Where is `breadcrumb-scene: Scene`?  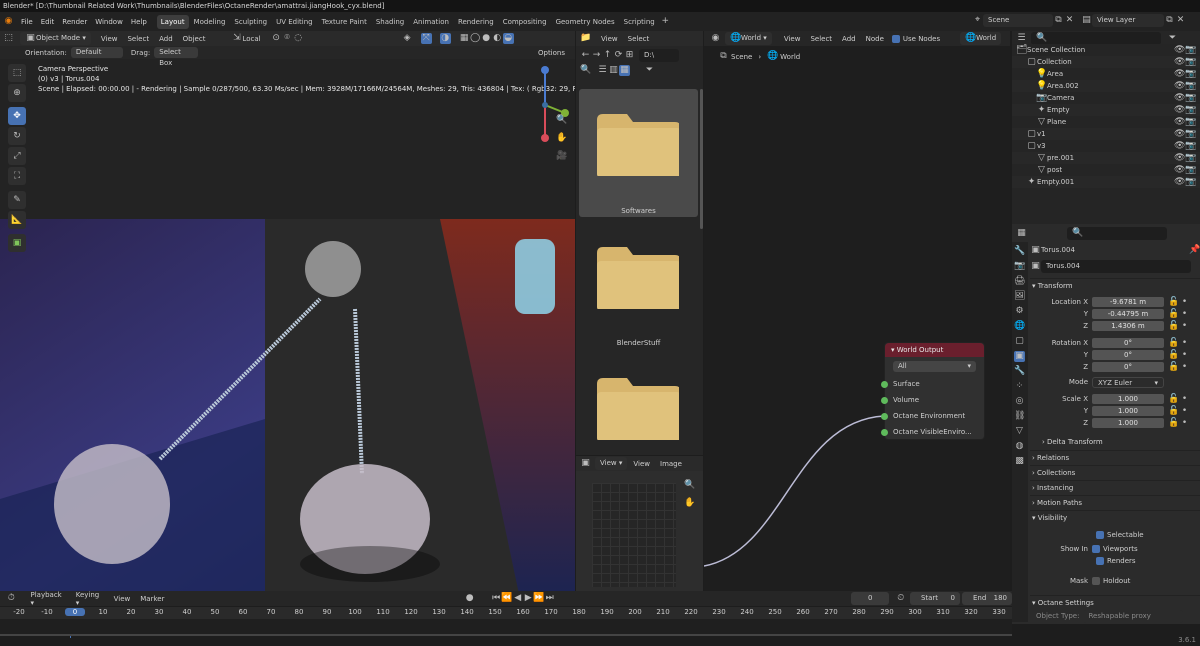 breadcrumb-scene: Scene is located at coordinates (741, 57).